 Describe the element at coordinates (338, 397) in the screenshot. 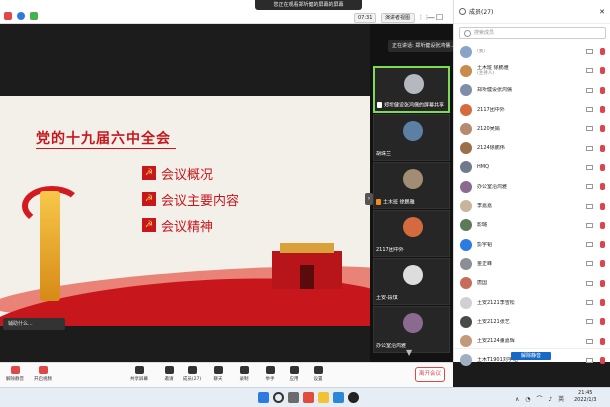

I see `tencent-meeting-icon` at that location.